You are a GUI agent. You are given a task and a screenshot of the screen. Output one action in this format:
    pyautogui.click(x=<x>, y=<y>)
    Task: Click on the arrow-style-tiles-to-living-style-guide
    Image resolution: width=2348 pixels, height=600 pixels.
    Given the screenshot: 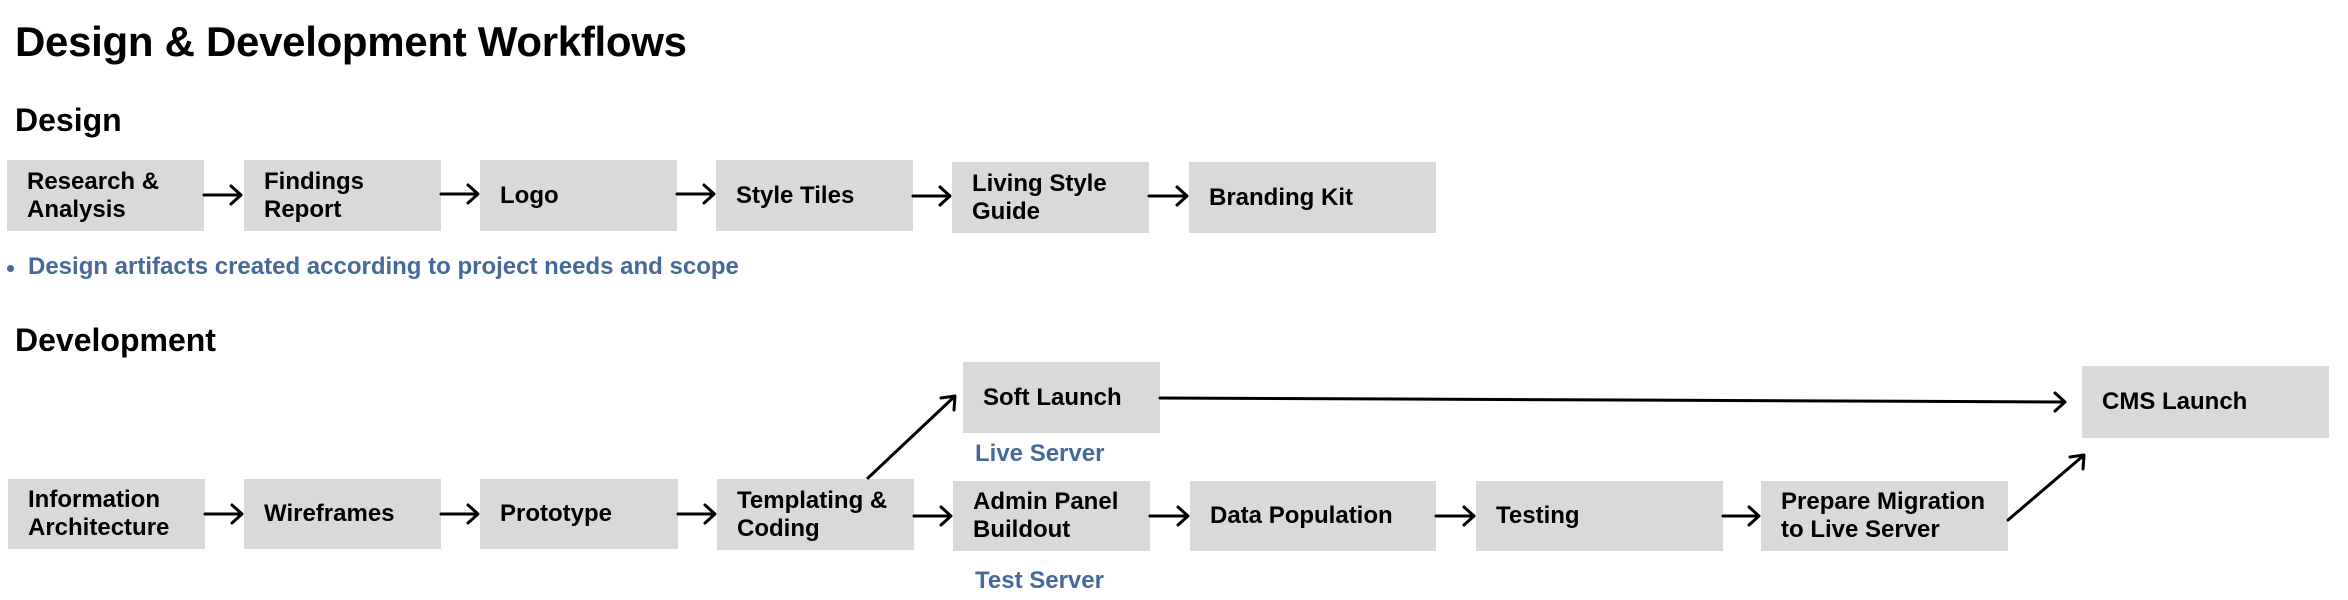 What is the action you would take?
    pyautogui.click(x=931, y=196)
    